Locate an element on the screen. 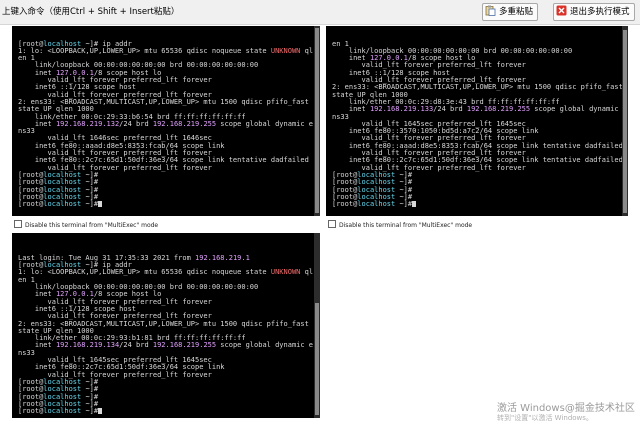  exit-multiexec-button: 退出多执行模式 is located at coordinates (594, 12).